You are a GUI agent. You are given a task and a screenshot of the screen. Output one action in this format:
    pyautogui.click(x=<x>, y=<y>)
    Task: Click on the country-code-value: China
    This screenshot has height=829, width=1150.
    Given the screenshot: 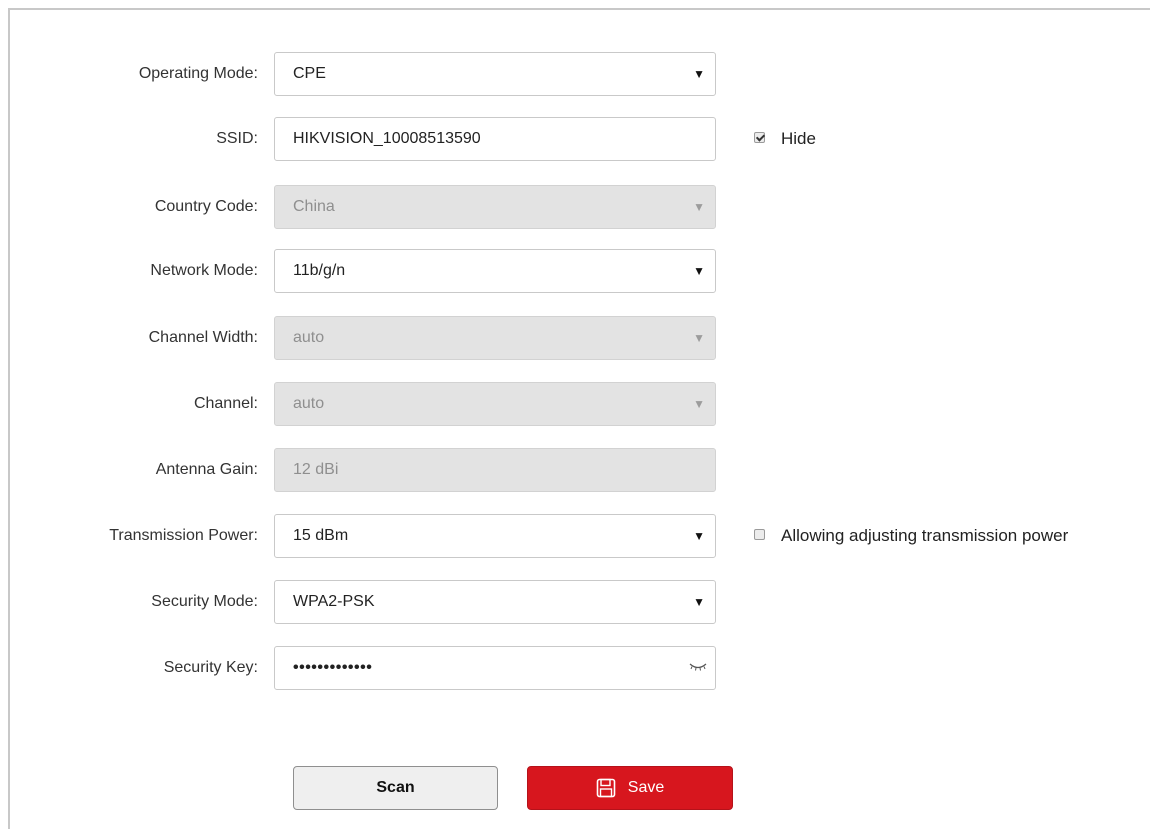 What is the action you would take?
    pyautogui.click(x=314, y=206)
    